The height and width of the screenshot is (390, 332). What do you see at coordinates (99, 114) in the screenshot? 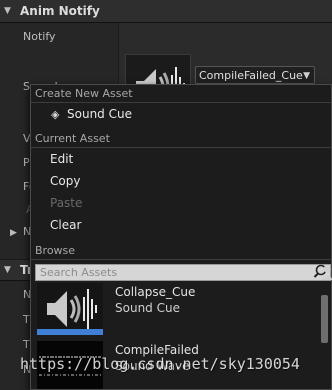
I see `create-sound-cue-label: Sound Cue` at bounding box center [99, 114].